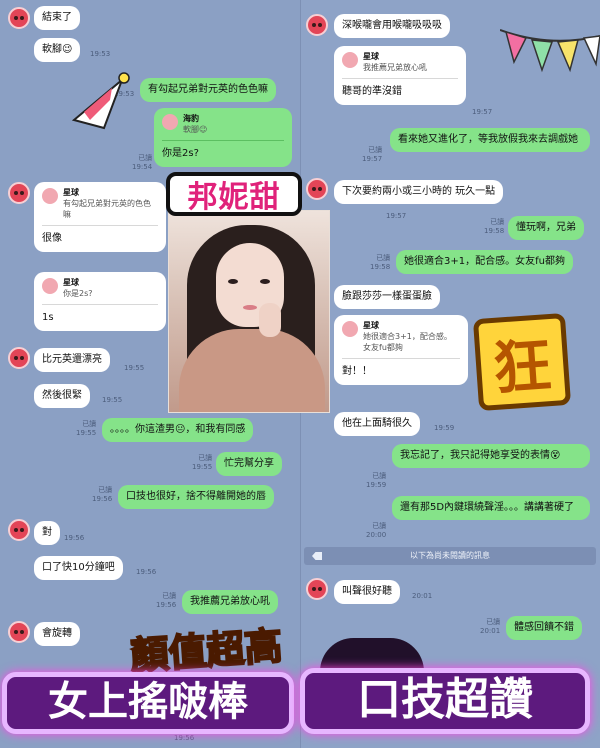 Image resolution: width=600 pixels, height=748 pixels. Describe the element at coordinates (544, 628) in the screenshot. I see `message-bubble: 體感回饋不錯` at that location.